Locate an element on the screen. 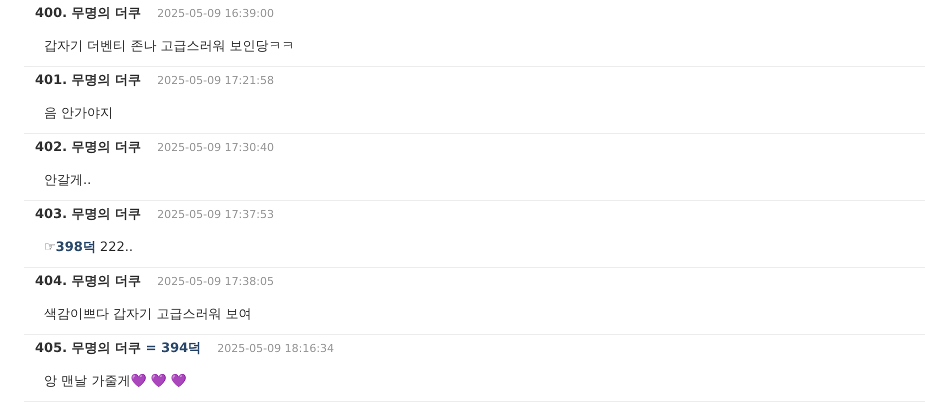  comment-time: 2025-05-09 17:30:40 is located at coordinates (215, 147).